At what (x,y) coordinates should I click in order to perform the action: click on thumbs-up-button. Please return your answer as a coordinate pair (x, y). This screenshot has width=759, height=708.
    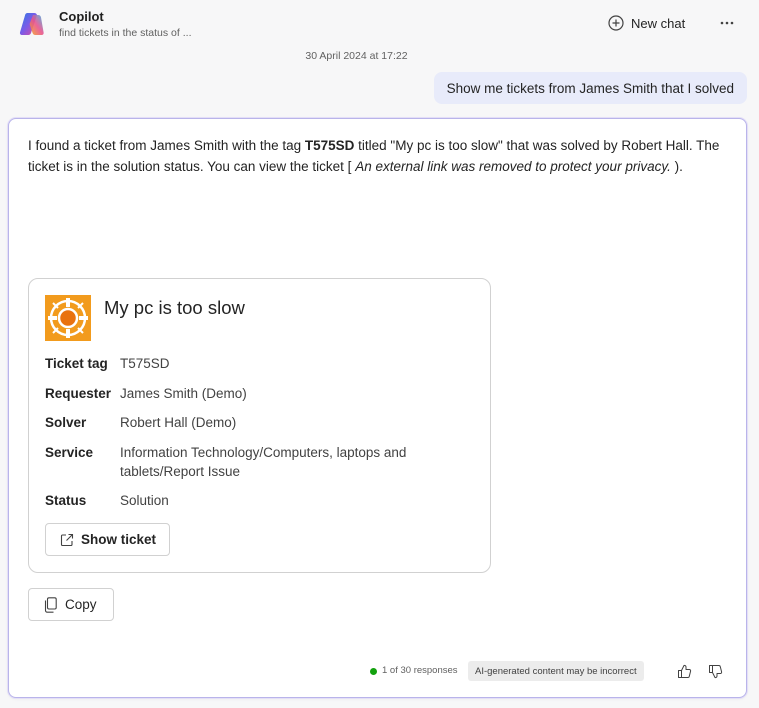
    Looking at the image, I should click on (684, 671).